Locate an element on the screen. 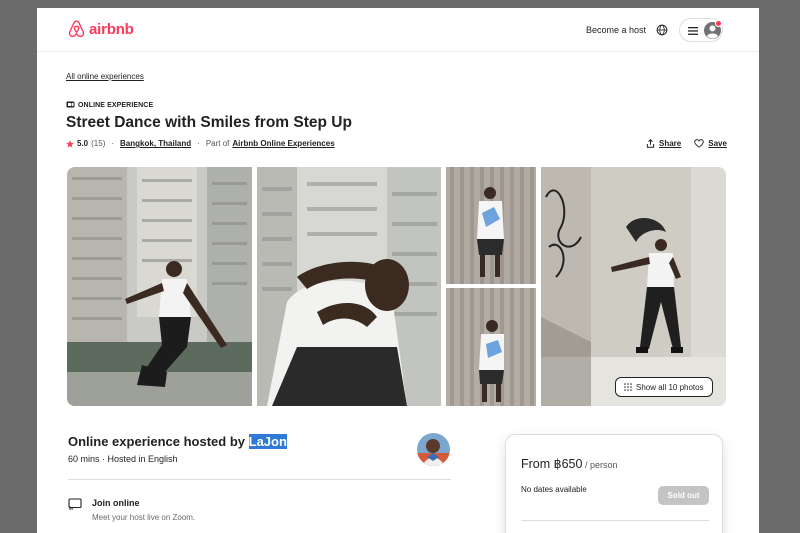 The width and height of the screenshot is (800, 533). show-all-label: Show all 10 photos is located at coordinates (670, 387).